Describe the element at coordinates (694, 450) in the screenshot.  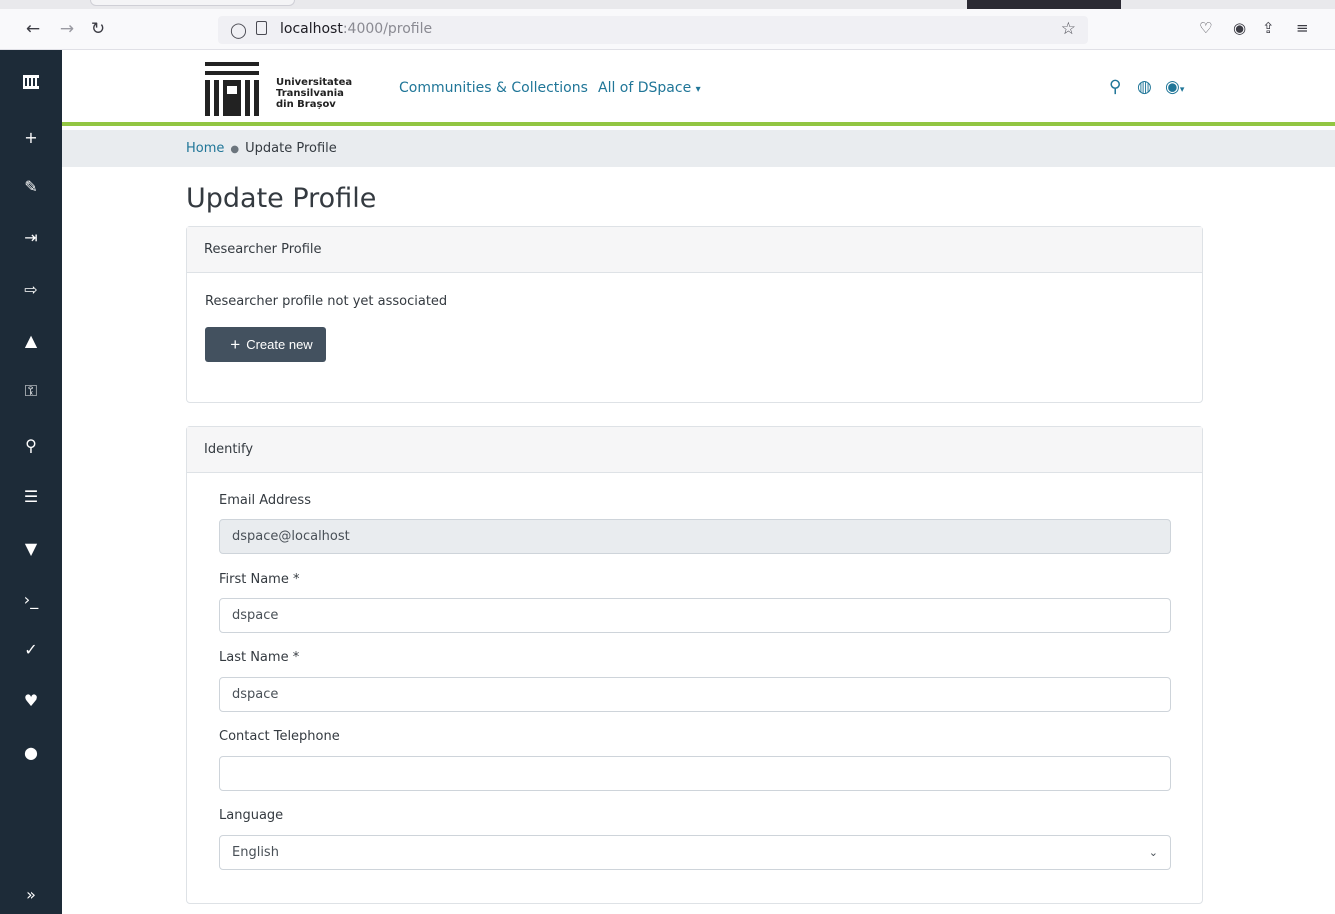
I see `identify-header: Identify` at that location.